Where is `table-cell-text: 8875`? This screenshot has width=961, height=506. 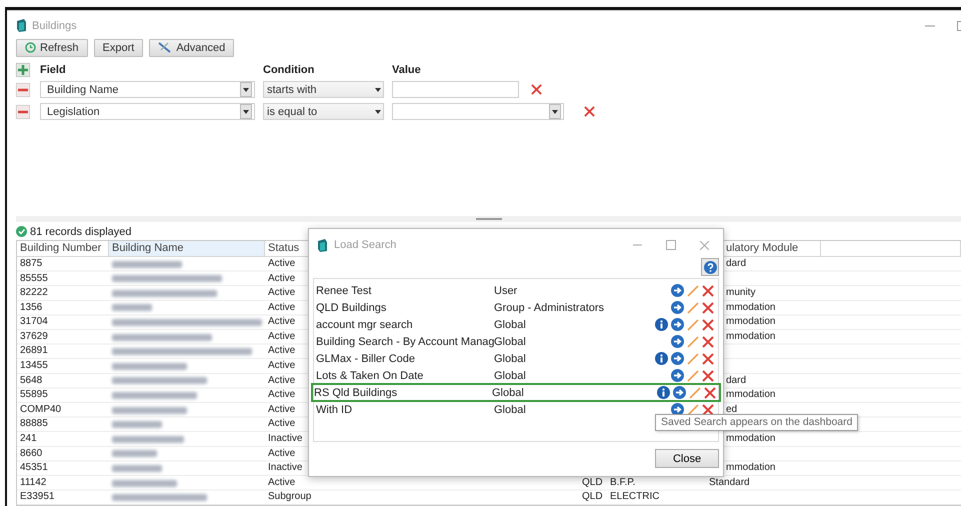 table-cell-text: 8875 is located at coordinates (31, 263).